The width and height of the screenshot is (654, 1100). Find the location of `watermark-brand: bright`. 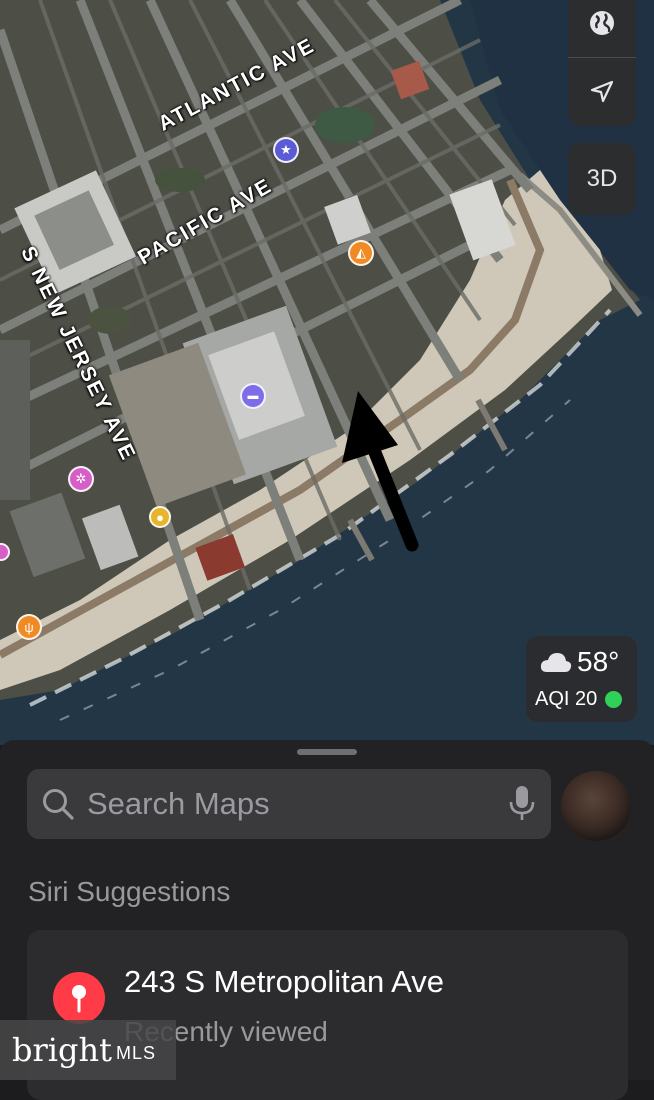

watermark-brand: bright is located at coordinates (62, 1050).